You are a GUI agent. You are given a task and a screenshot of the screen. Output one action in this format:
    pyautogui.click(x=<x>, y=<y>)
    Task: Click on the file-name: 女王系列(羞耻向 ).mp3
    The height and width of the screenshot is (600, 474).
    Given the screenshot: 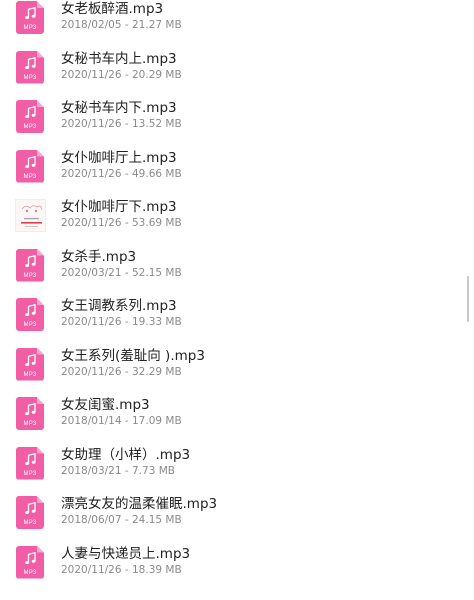 What is the action you would take?
    pyautogui.click(x=133, y=355)
    